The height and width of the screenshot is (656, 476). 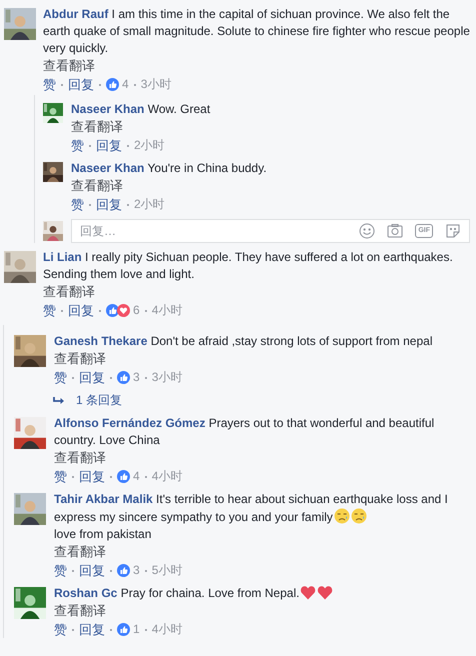 I want to click on comment-text: Roshan Gc Pray for chaina. Love from Nepal., so click(x=262, y=593).